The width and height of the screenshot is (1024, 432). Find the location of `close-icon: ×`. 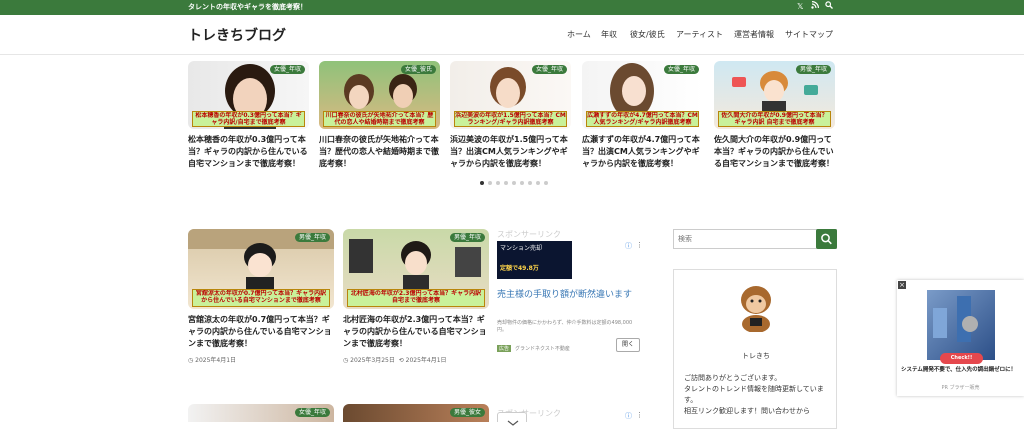

close-icon: × is located at coordinates (902, 285).